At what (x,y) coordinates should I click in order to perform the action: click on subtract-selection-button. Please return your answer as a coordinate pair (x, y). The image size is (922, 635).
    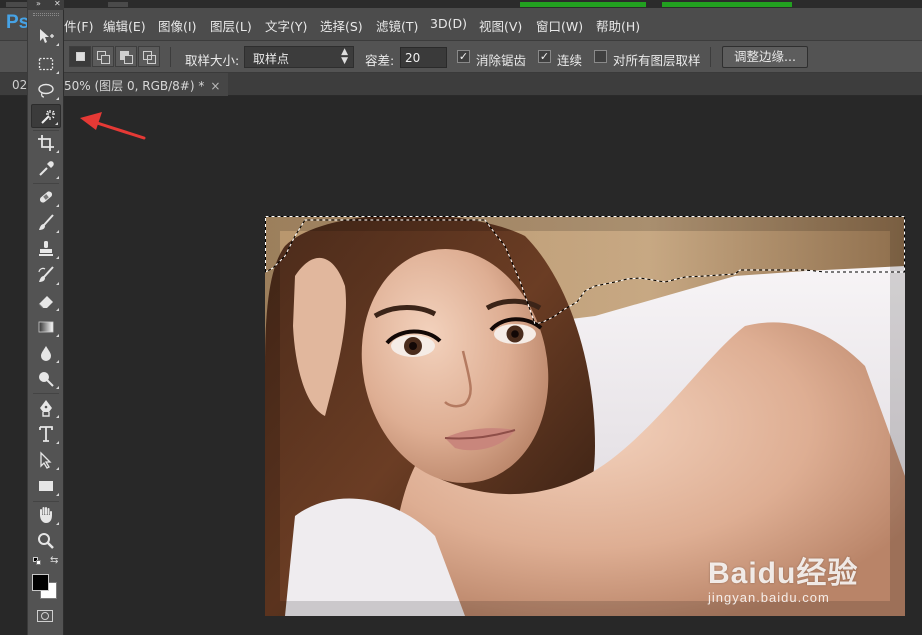
    Looking at the image, I should click on (126, 56).